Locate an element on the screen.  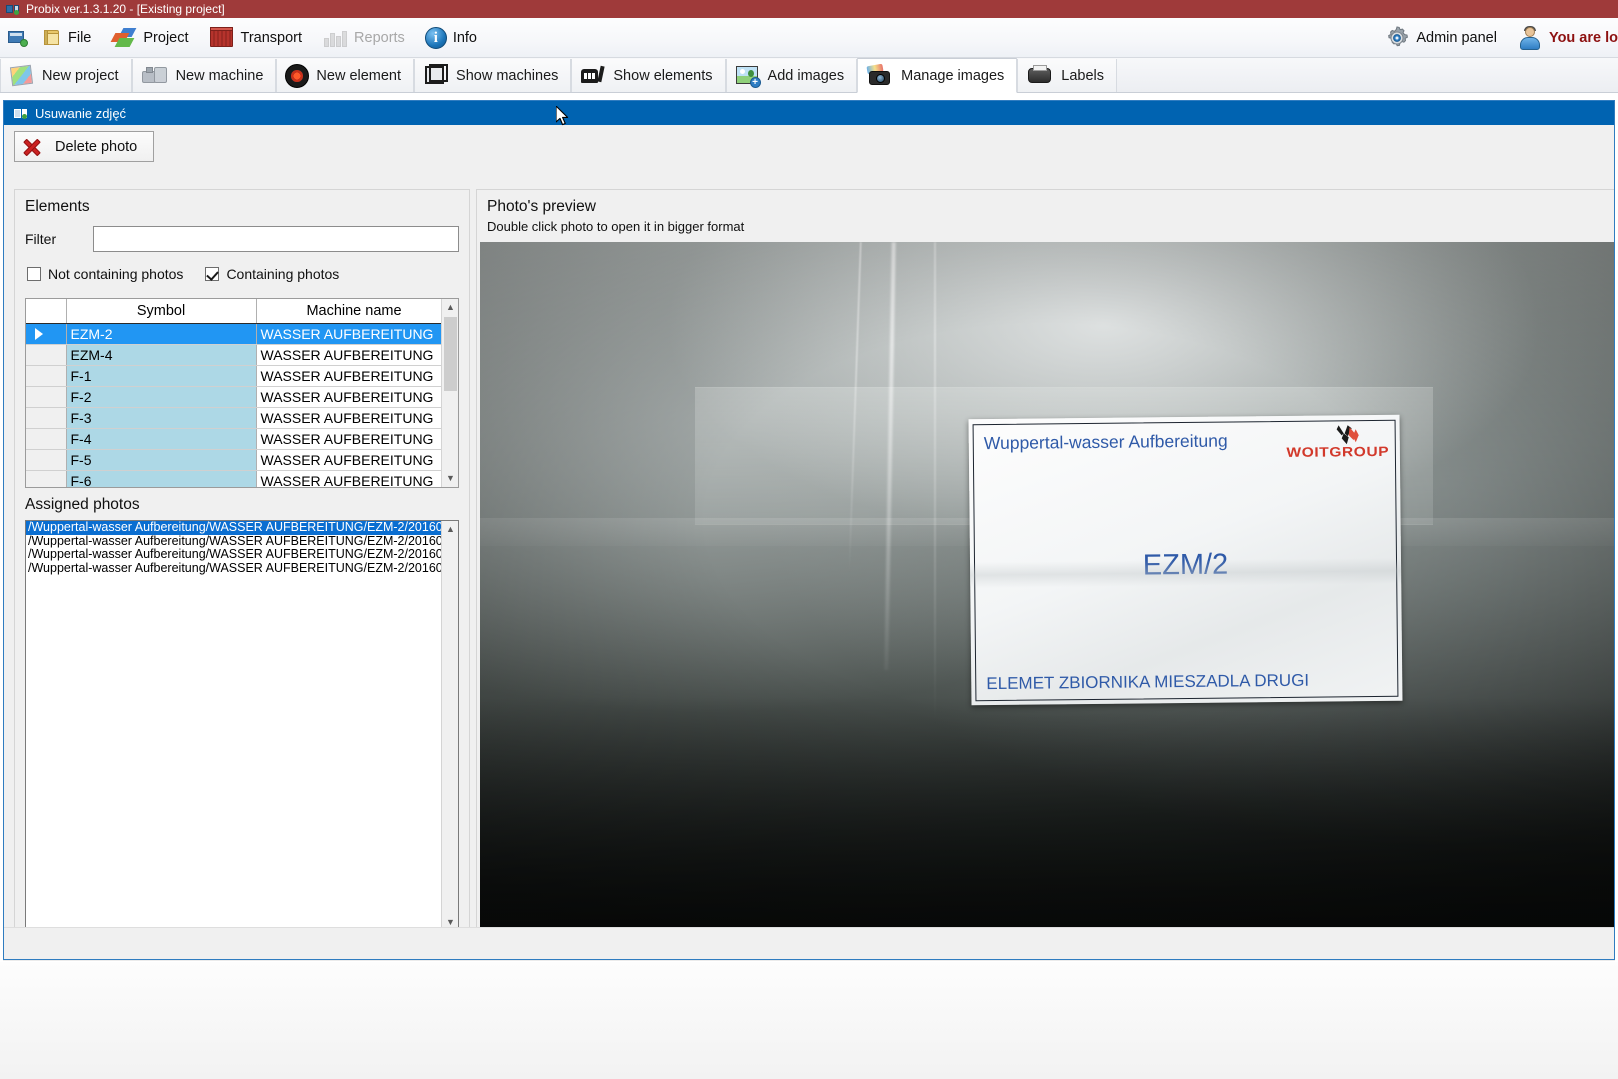
photo-filter-checkbox-row: Not containing photos Containing photos is located at coordinates (242, 270).